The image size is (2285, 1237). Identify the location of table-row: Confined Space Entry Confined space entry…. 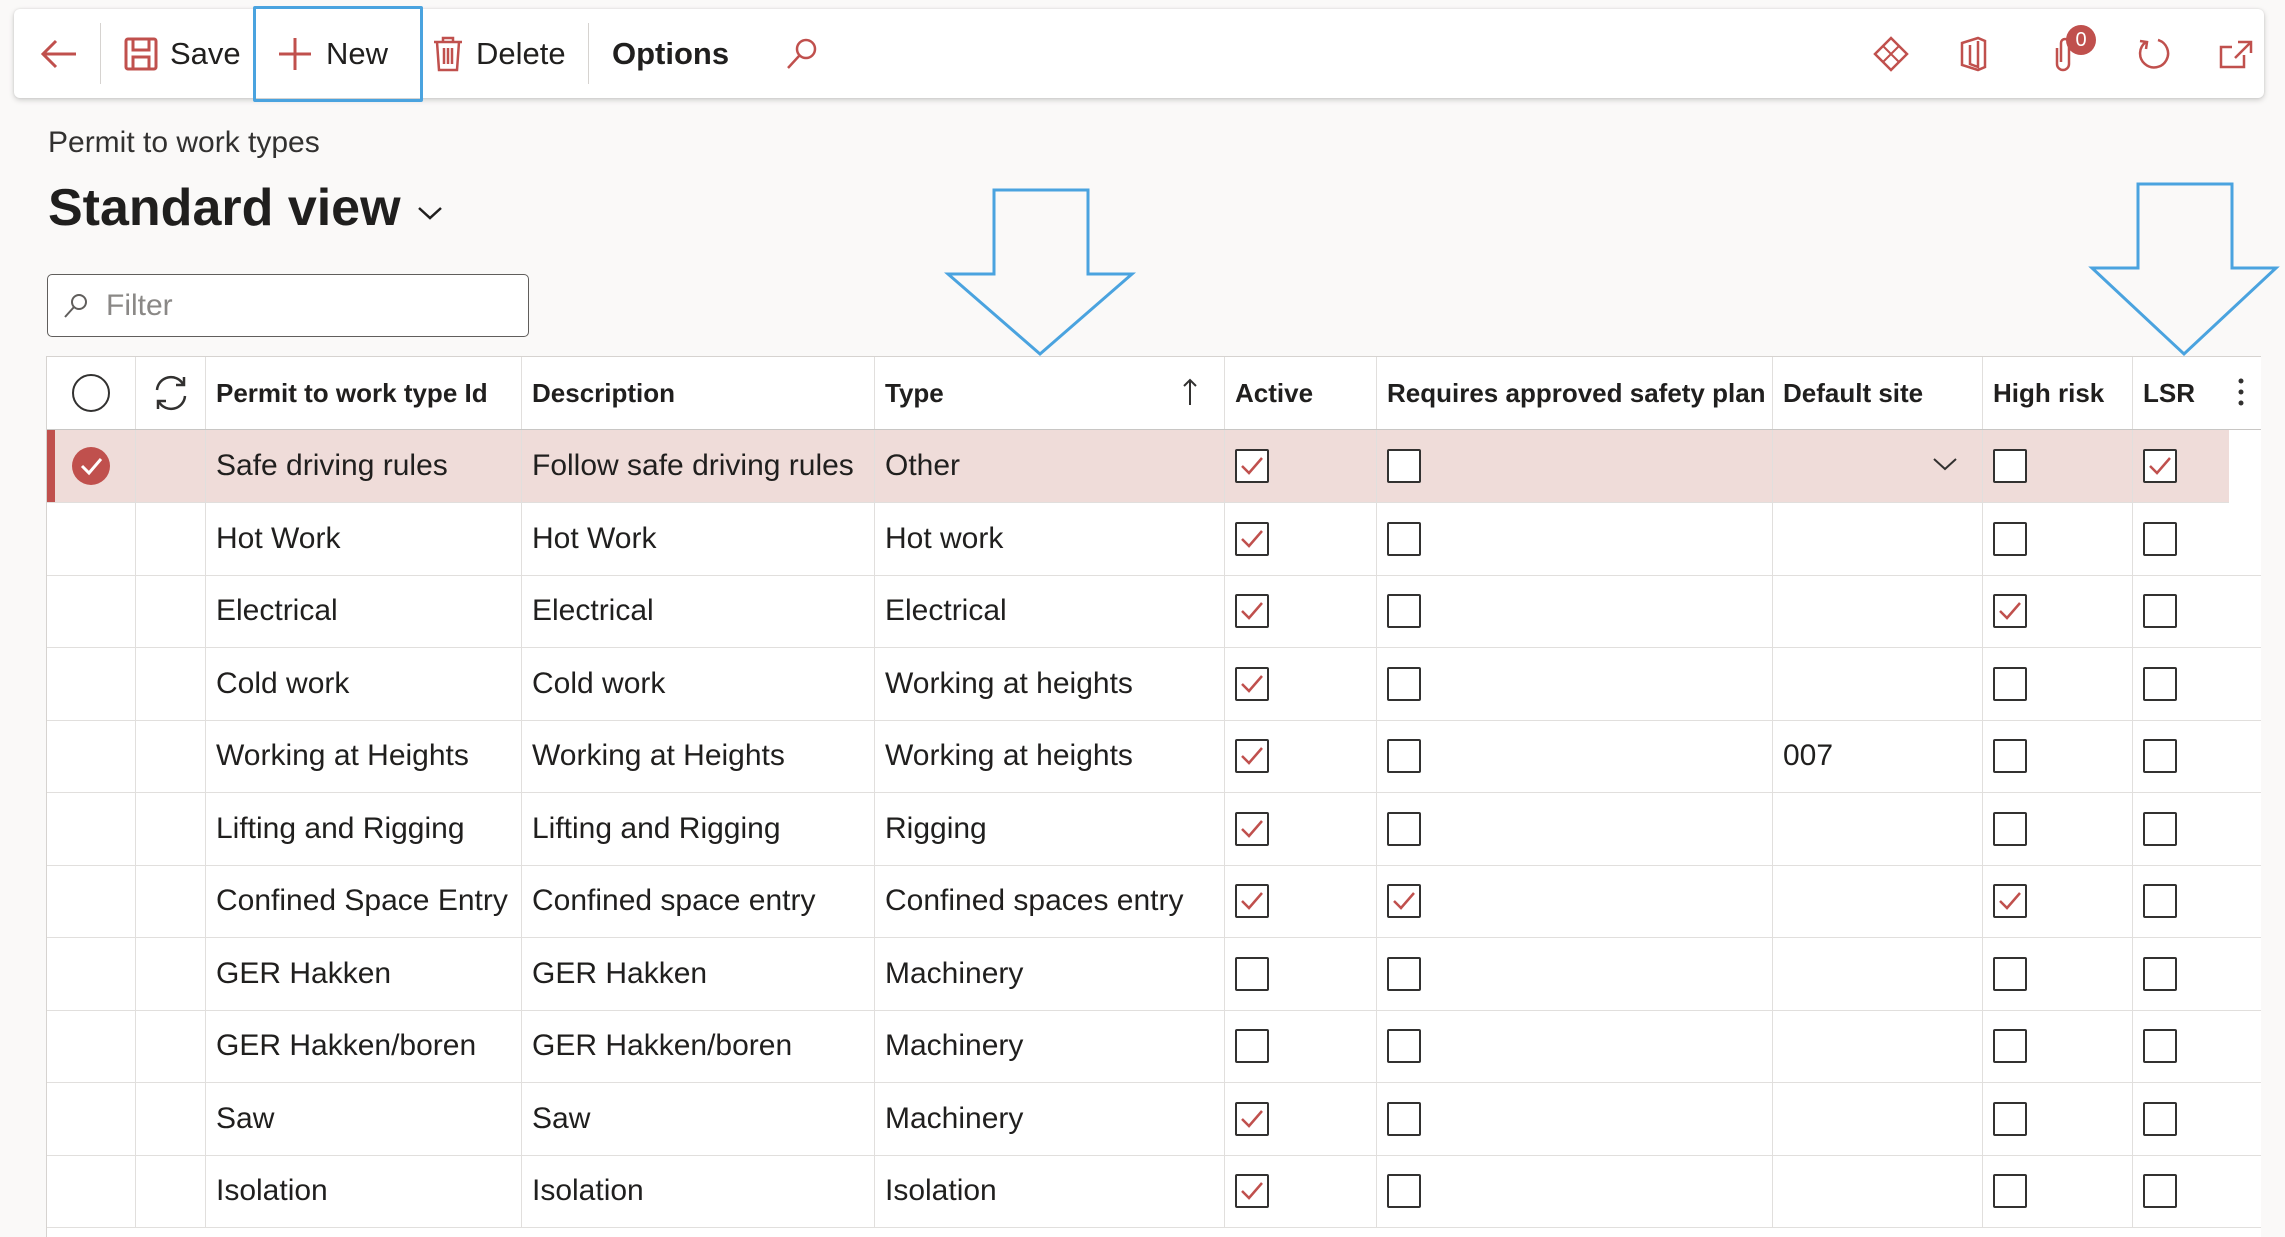
(1154, 901).